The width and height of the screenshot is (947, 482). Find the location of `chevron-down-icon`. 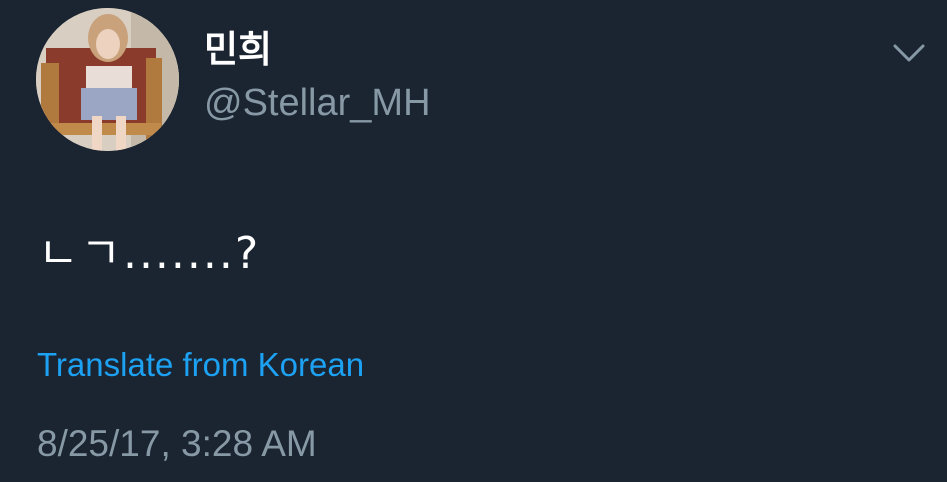

chevron-down-icon is located at coordinates (909, 53).